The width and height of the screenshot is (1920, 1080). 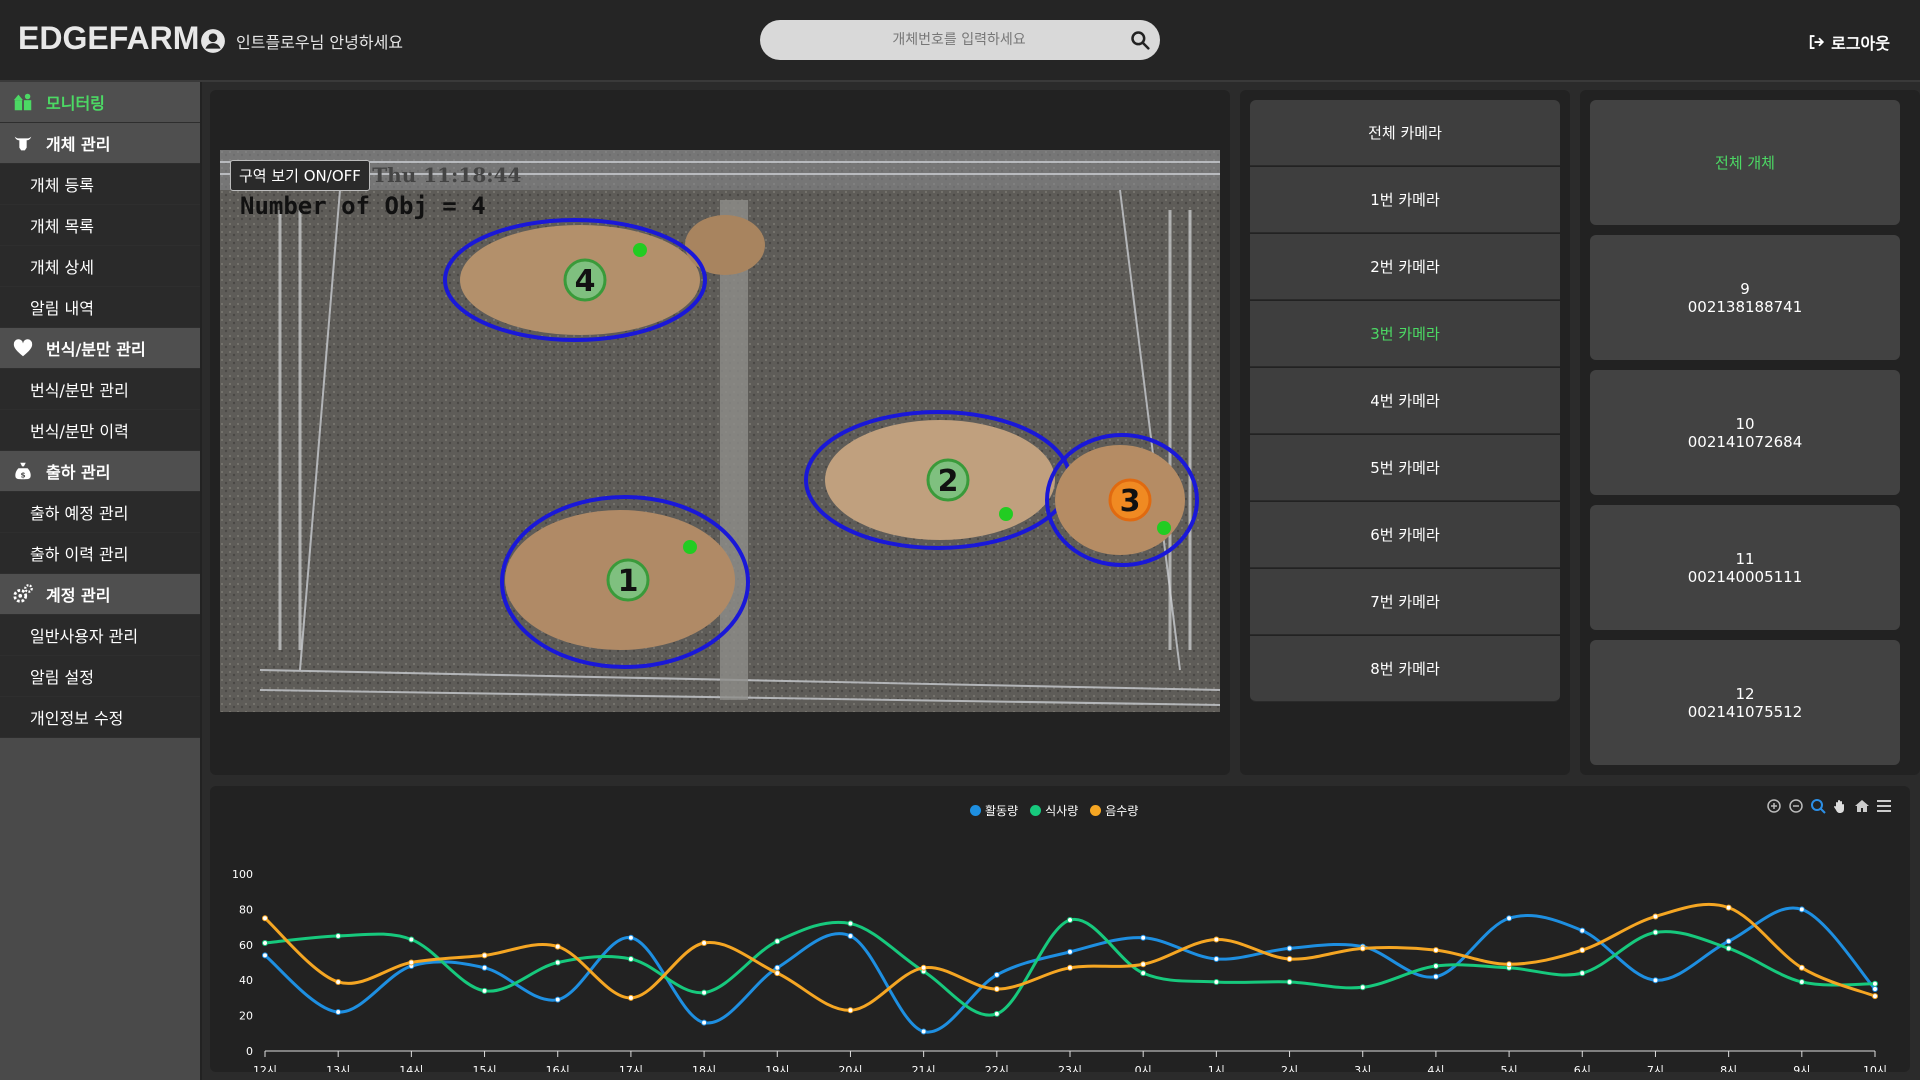 What do you see at coordinates (246, 1016) in the screenshot?
I see `y-tick-label: 20` at bounding box center [246, 1016].